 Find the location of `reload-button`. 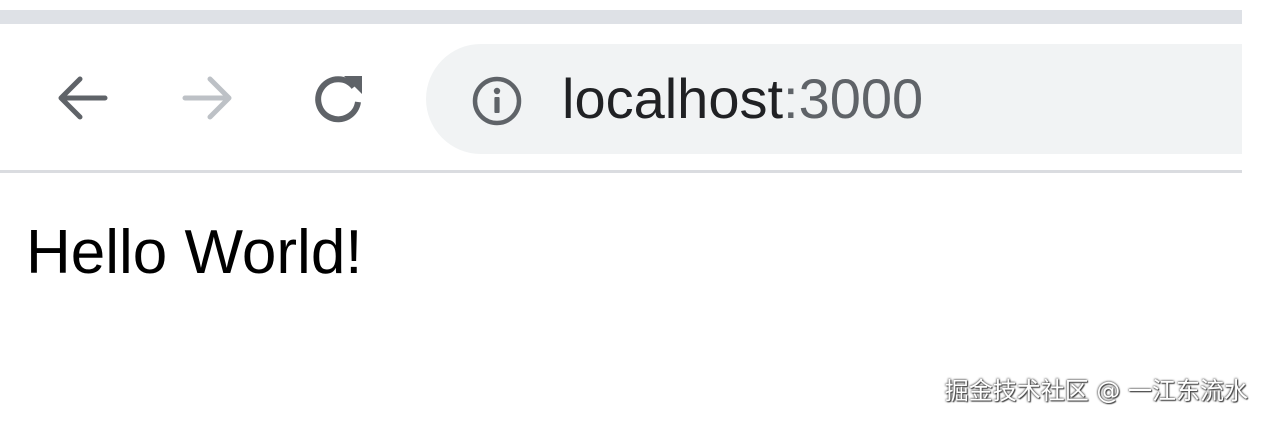

reload-button is located at coordinates (338, 98).